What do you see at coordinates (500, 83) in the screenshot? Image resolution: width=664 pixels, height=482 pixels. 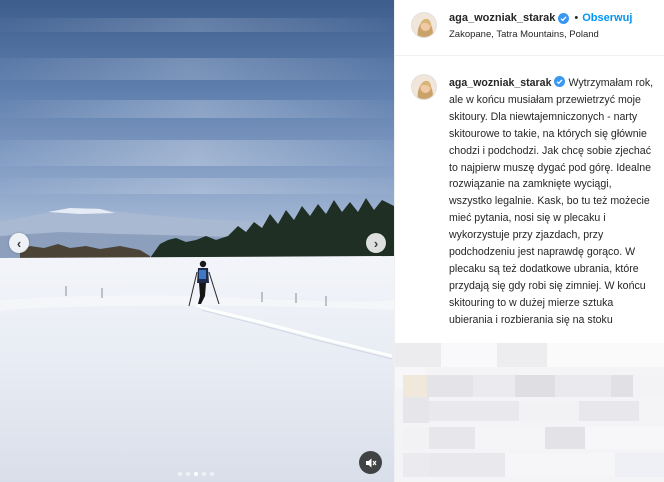 I see `caption-username-link: aga_wozniak_starak` at bounding box center [500, 83].